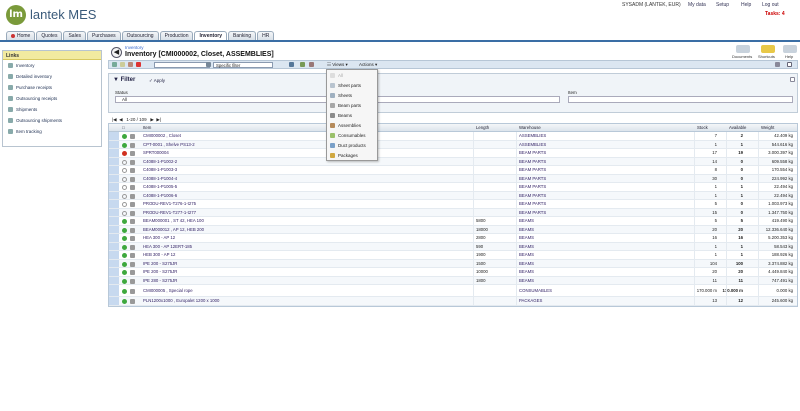 Image resolution: width=800 pixels, height=411 pixels. I want to click on views-button: ☷ Views ▾, so click(337, 64).